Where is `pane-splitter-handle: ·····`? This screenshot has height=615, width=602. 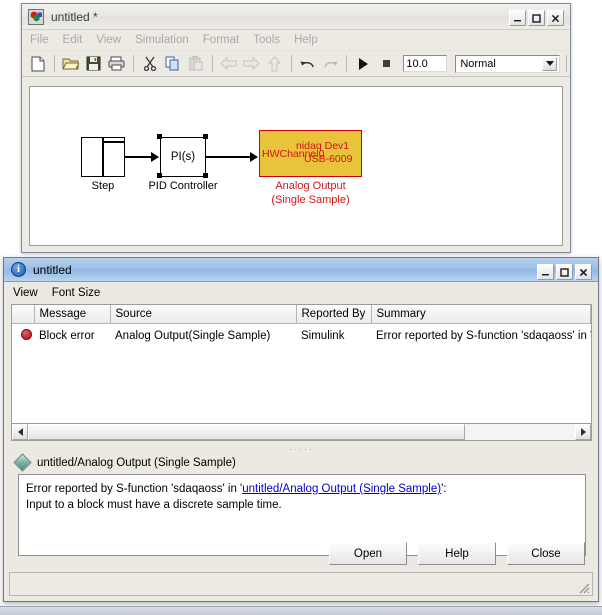 pane-splitter-handle: ····· is located at coordinates (301, 449).